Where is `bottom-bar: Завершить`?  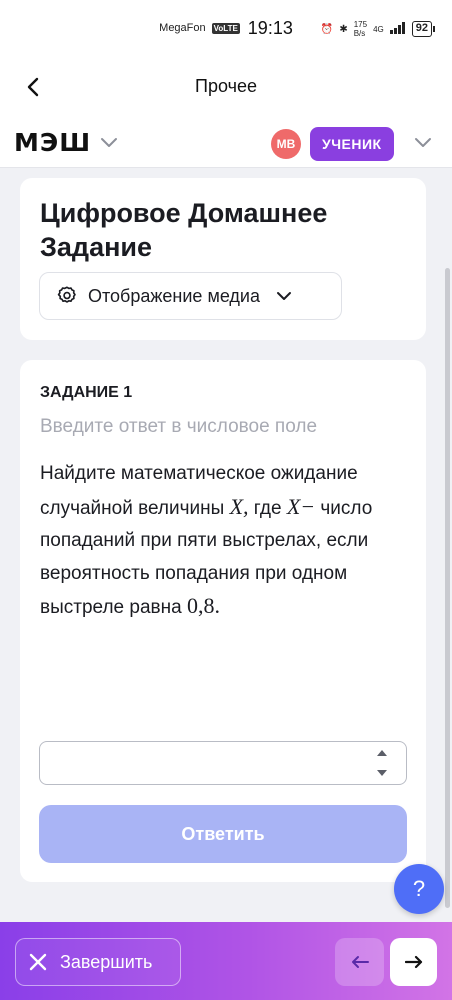 bottom-bar: Завершить is located at coordinates (226, 961).